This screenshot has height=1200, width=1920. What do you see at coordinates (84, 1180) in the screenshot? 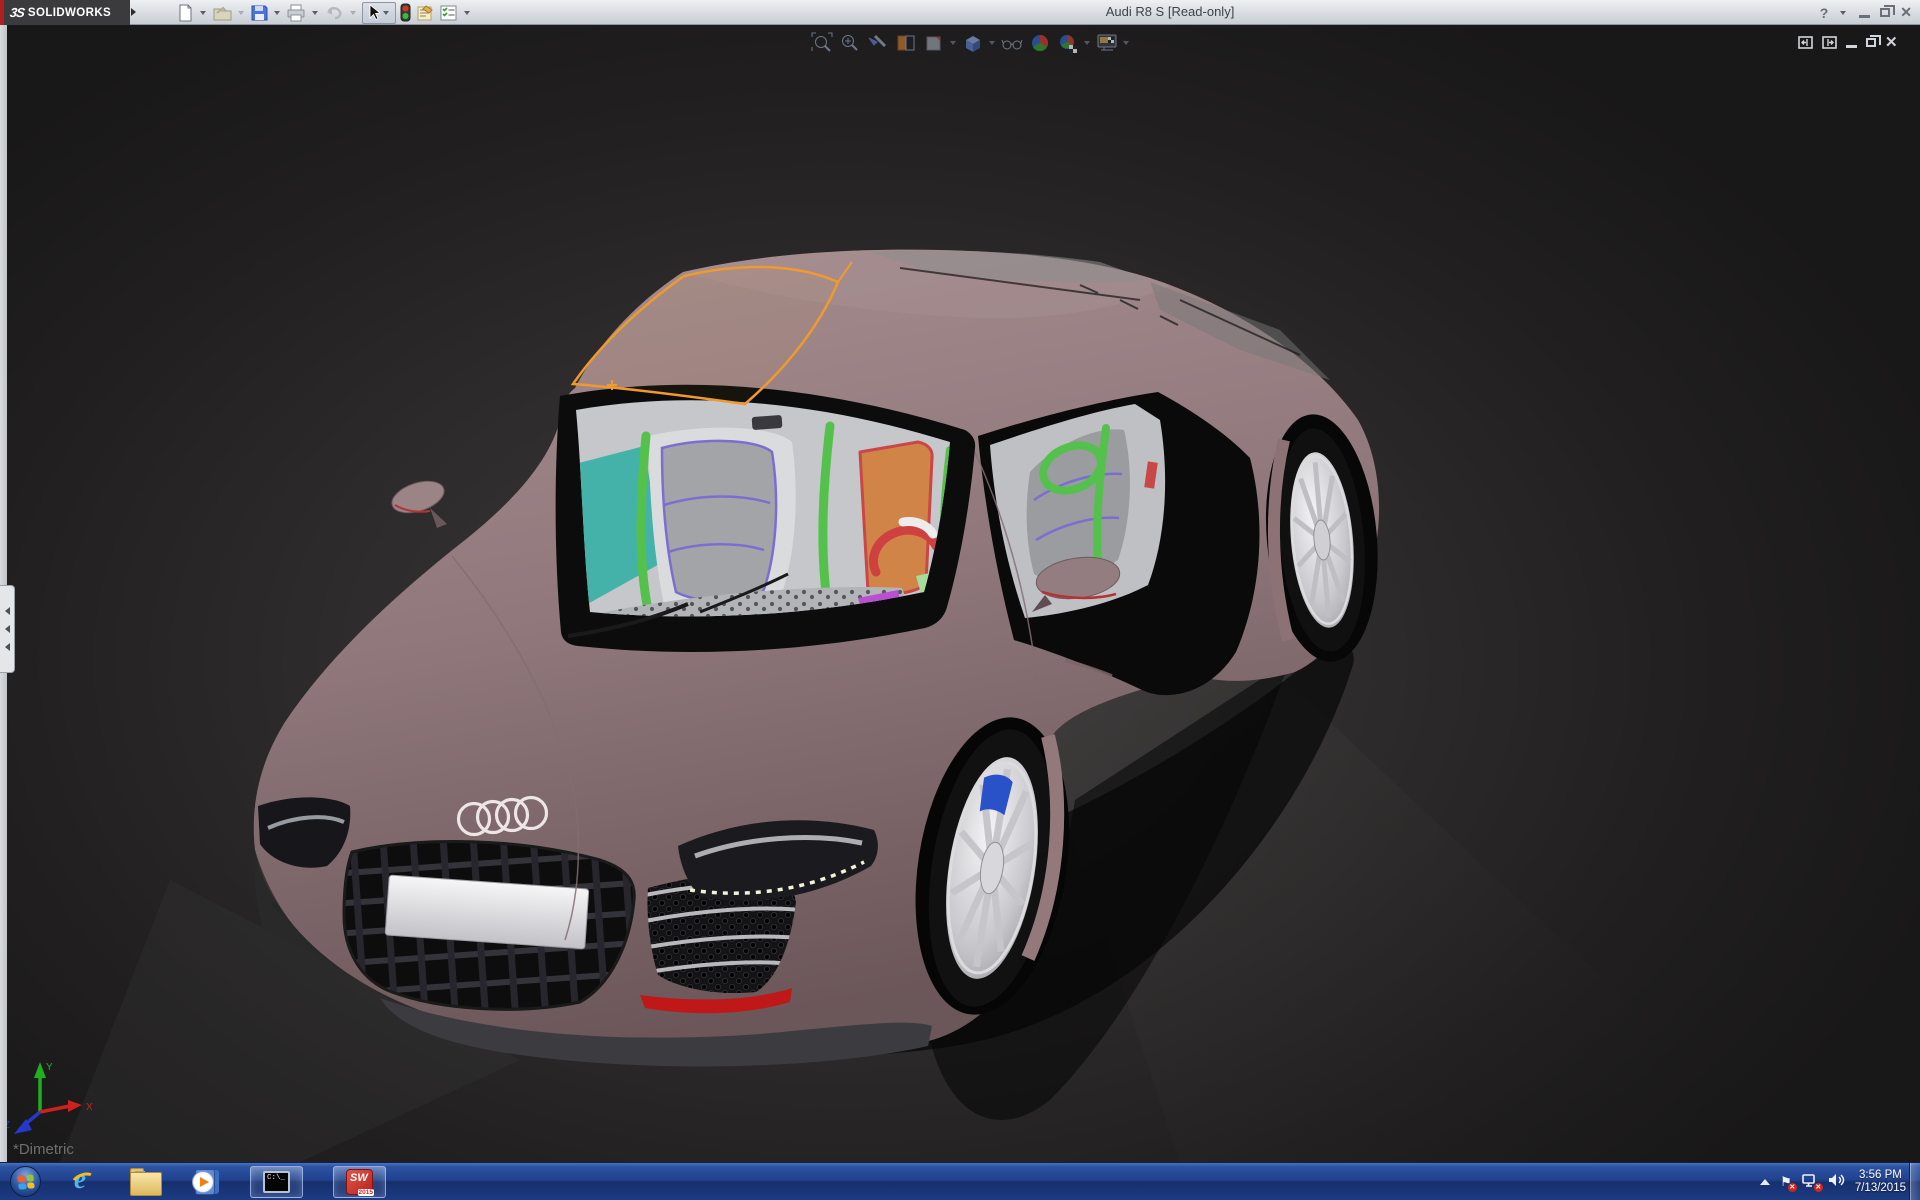
I see `internet-explorer-button: e` at bounding box center [84, 1180].